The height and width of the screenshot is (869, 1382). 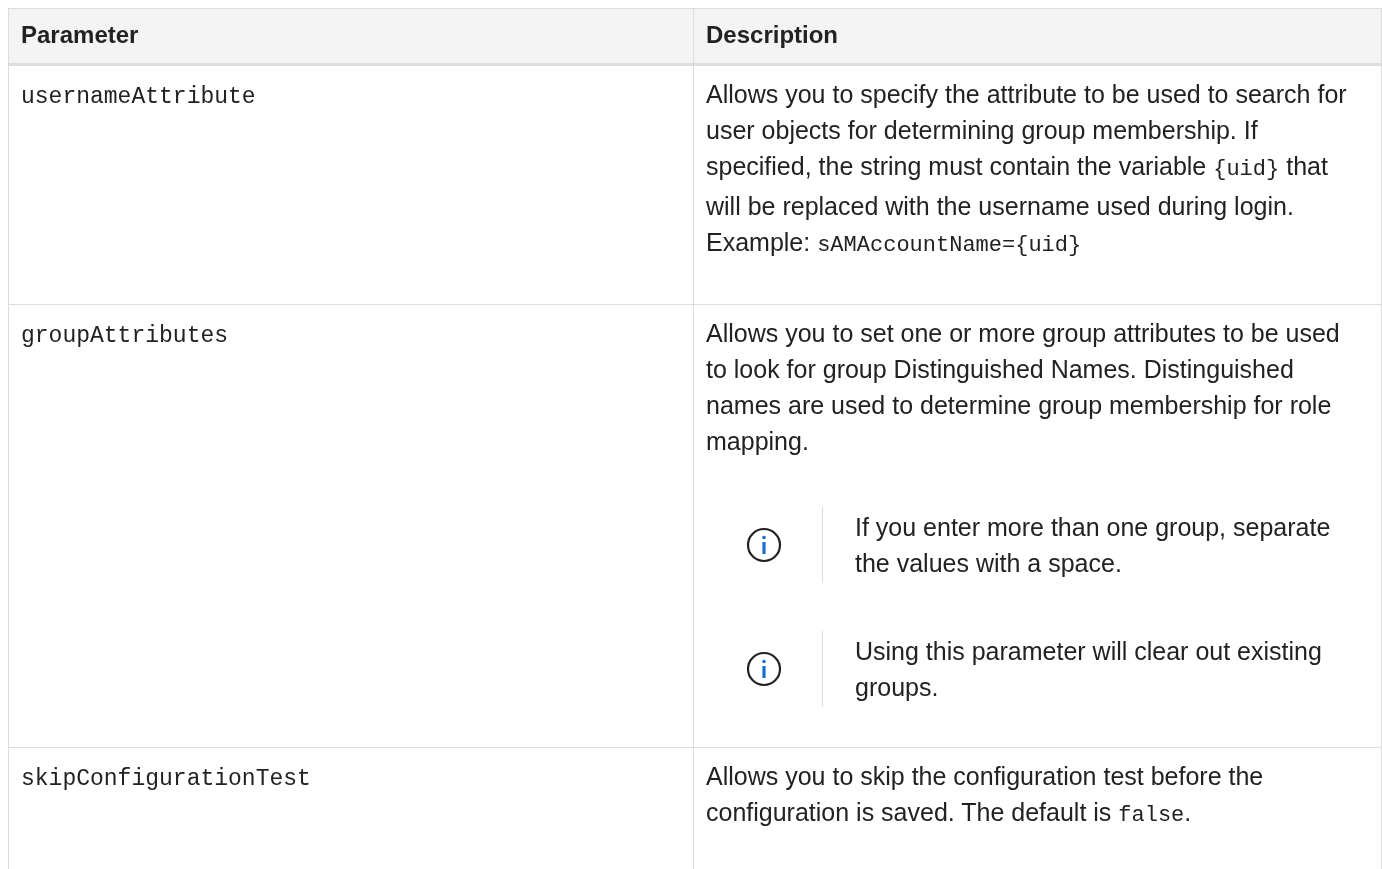 What do you see at coordinates (1037, 36) in the screenshot?
I see `column-header: Description` at bounding box center [1037, 36].